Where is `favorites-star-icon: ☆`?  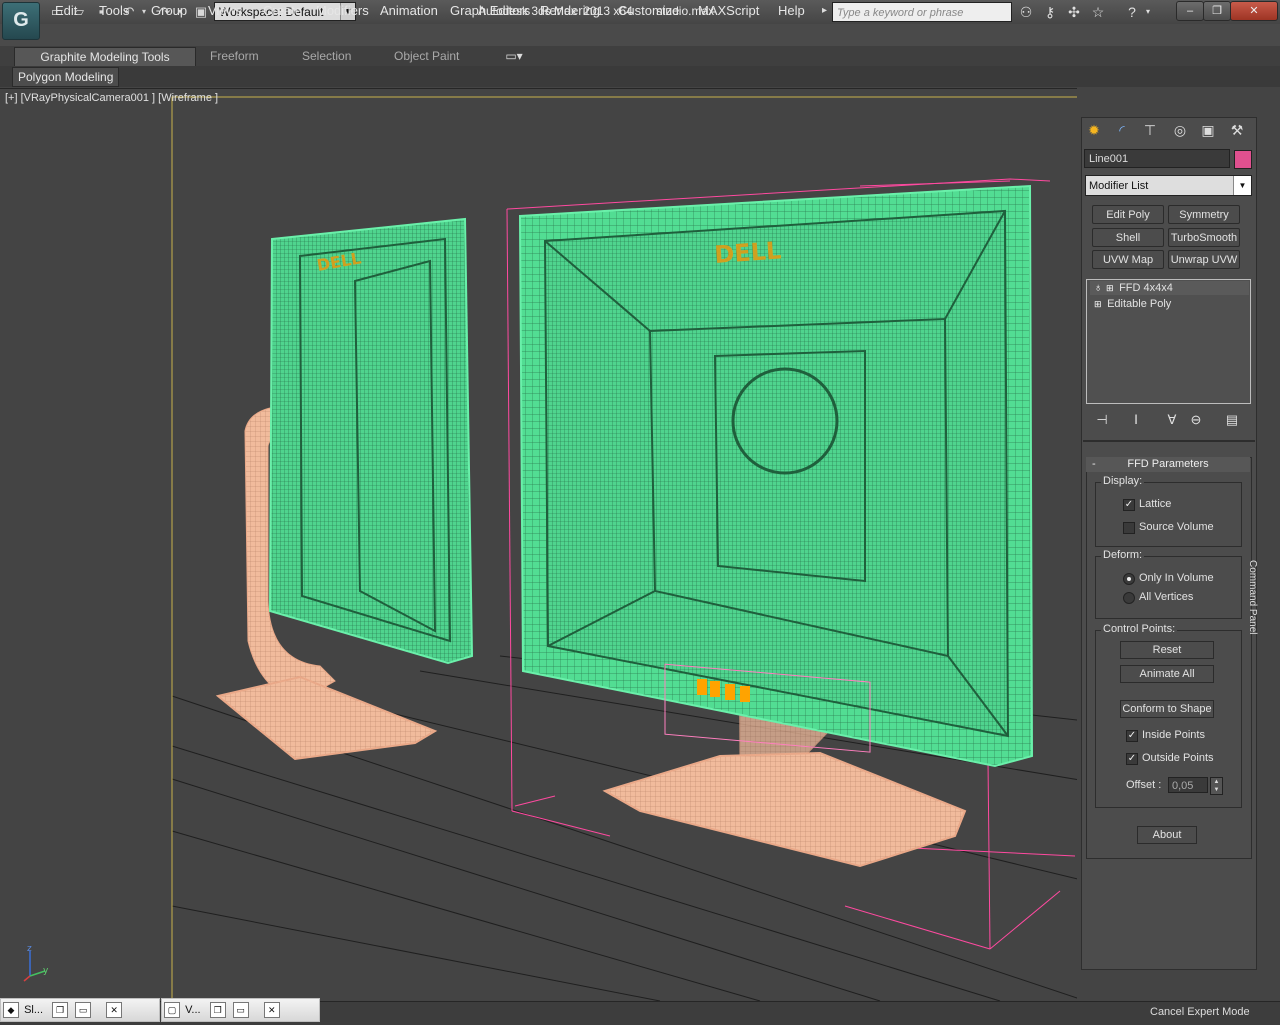
favorites-star-icon: ☆ is located at coordinates (1098, 12).